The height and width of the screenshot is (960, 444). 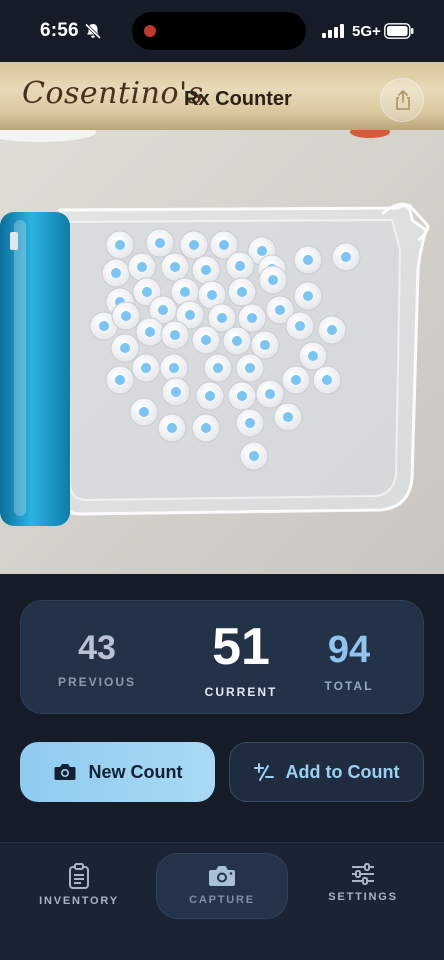 What do you see at coordinates (97, 648) in the screenshot?
I see `previous-count-value: 43` at bounding box center [97, 648].